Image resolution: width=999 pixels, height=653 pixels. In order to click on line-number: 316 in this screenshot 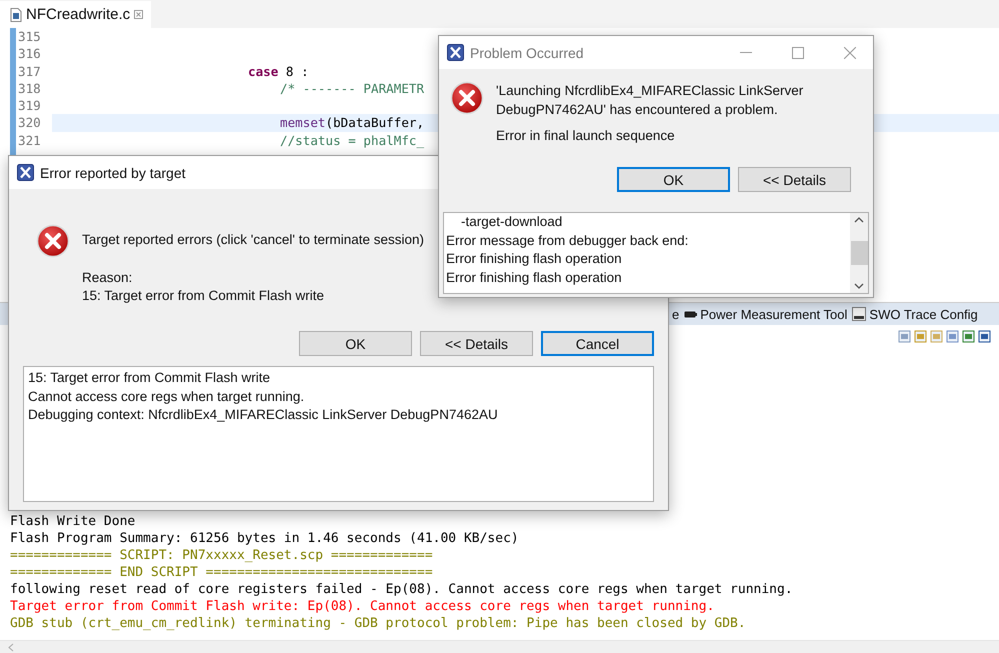, I will do `click(29, 54)`.